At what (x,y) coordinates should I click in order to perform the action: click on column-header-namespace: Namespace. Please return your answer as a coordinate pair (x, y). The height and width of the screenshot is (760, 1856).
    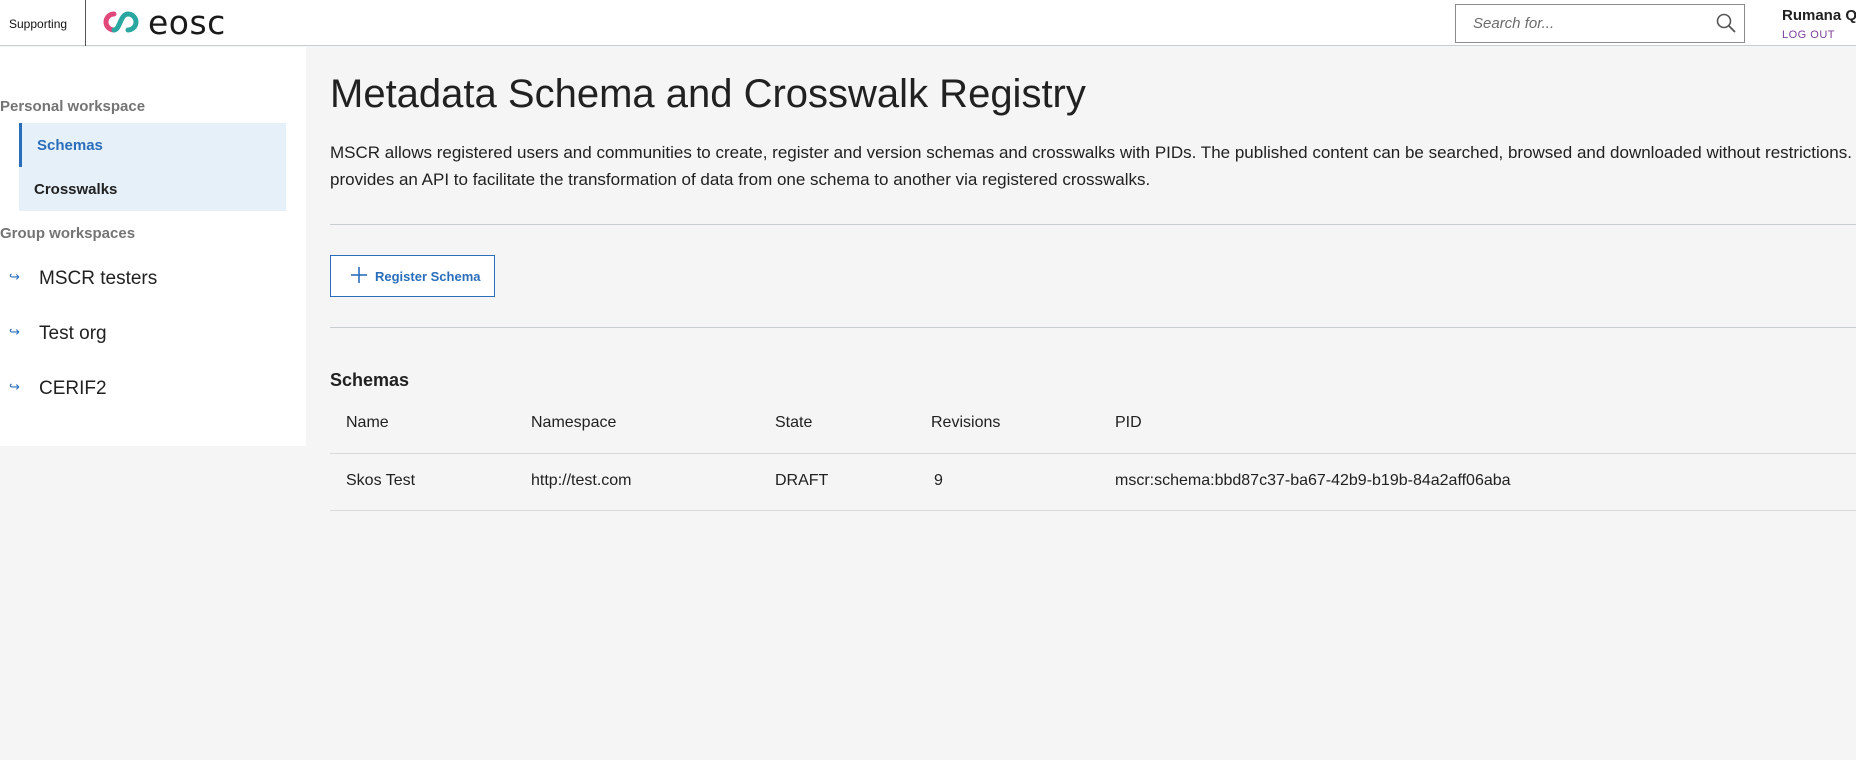
    Looking at the image, I should click on (573, 423).